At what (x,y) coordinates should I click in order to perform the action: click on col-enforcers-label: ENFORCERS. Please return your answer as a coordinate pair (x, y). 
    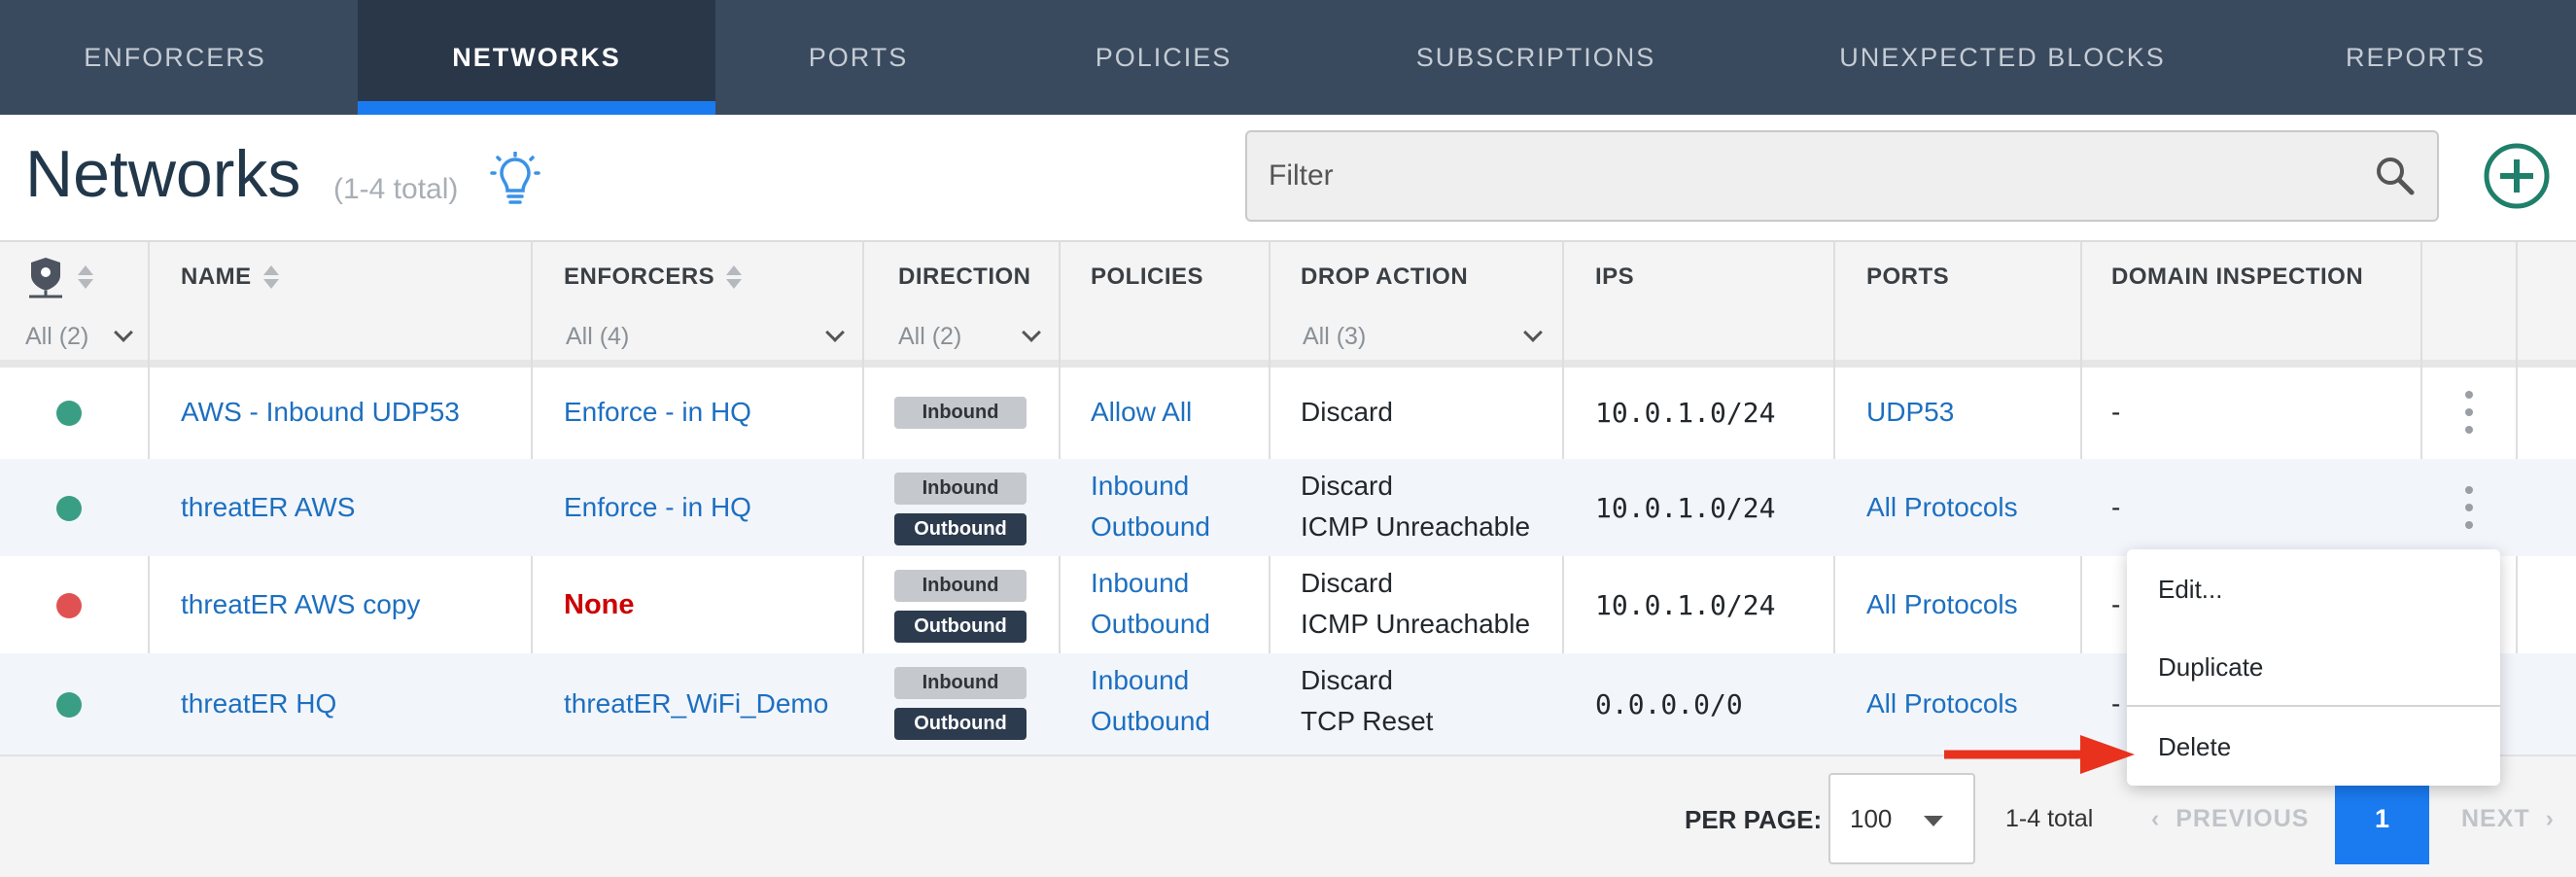
    Looking at the image, I should click on (640, 276).